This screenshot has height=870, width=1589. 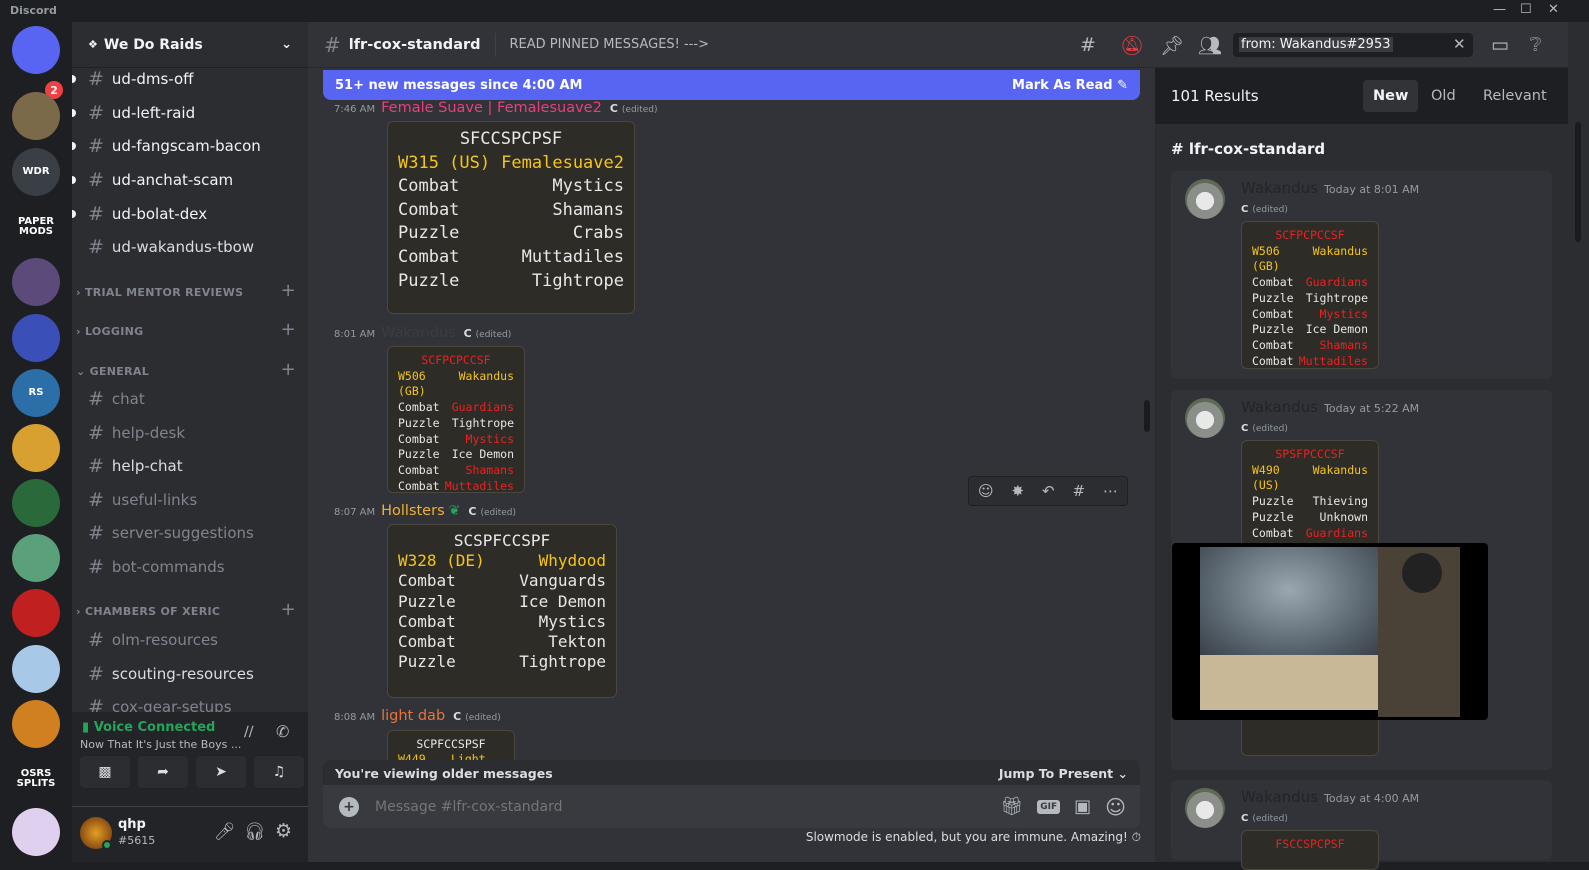 What do you see at coordinates (489, 438) in the screenshot?
I see `card-room-name: Mystics` at bounding box center [489, 438].